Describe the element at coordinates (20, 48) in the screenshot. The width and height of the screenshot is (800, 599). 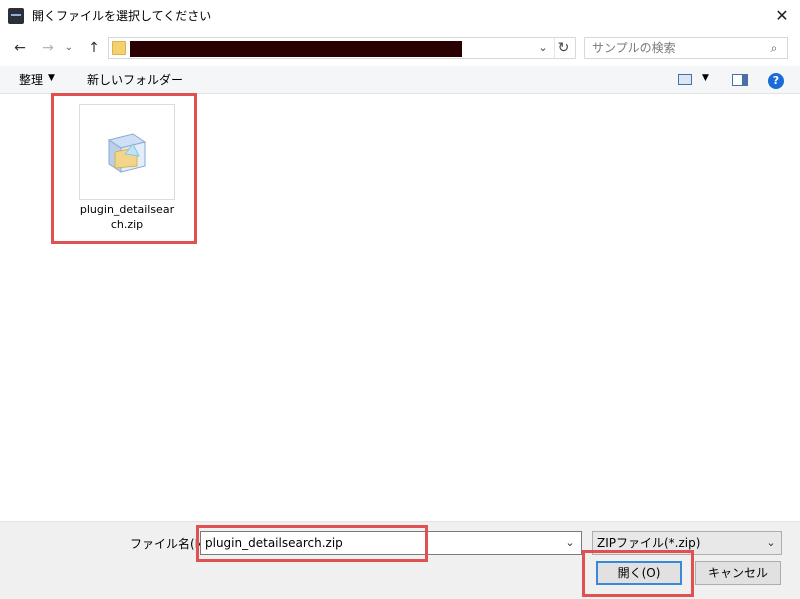
I see `back-arrow-icon: ←` at that location.